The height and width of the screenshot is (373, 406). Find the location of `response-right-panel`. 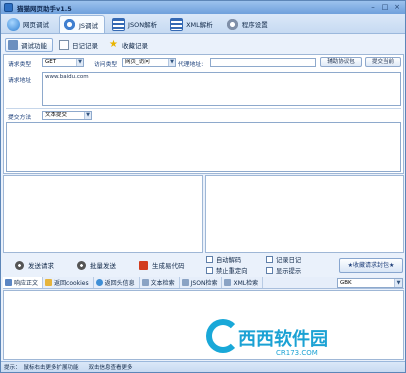

response-right-panel is located at coordinates (304, 214).